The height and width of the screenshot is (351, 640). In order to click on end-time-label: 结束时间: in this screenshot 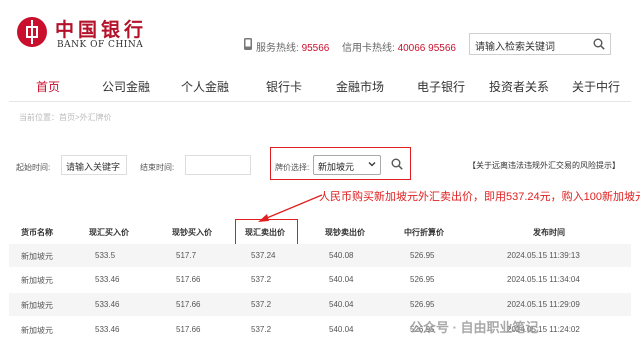, I will do `click(157, 167)`.